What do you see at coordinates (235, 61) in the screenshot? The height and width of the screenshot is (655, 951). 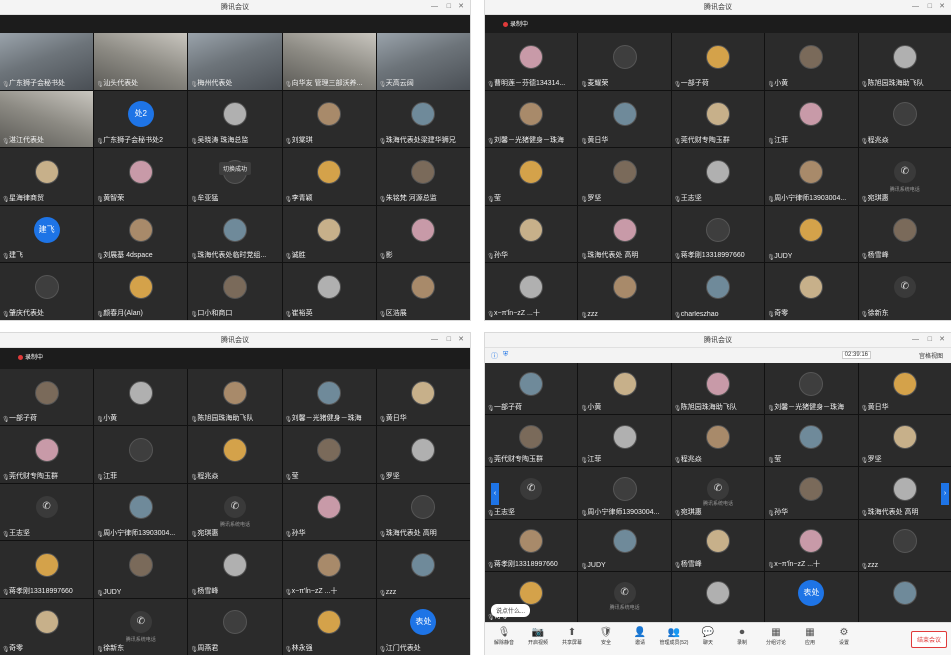 I see `participant-tile: 梅州代表处` at bounding box center [235, 61].